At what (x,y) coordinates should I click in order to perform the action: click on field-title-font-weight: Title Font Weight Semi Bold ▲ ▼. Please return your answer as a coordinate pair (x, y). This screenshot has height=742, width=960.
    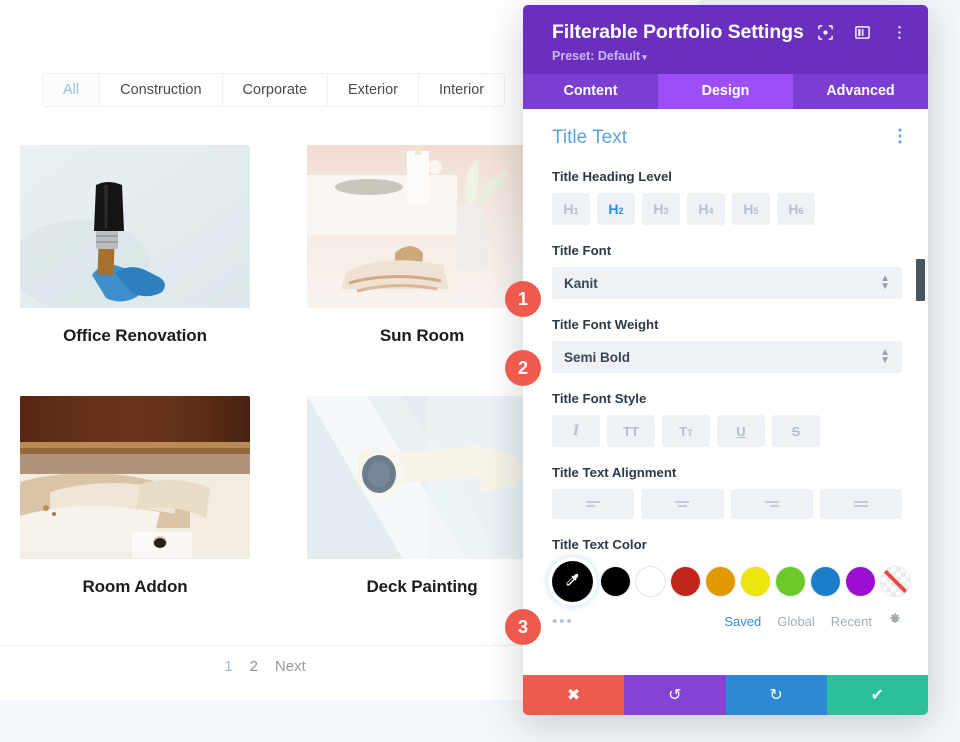
    Looking at the image, I should click on (727, 345).